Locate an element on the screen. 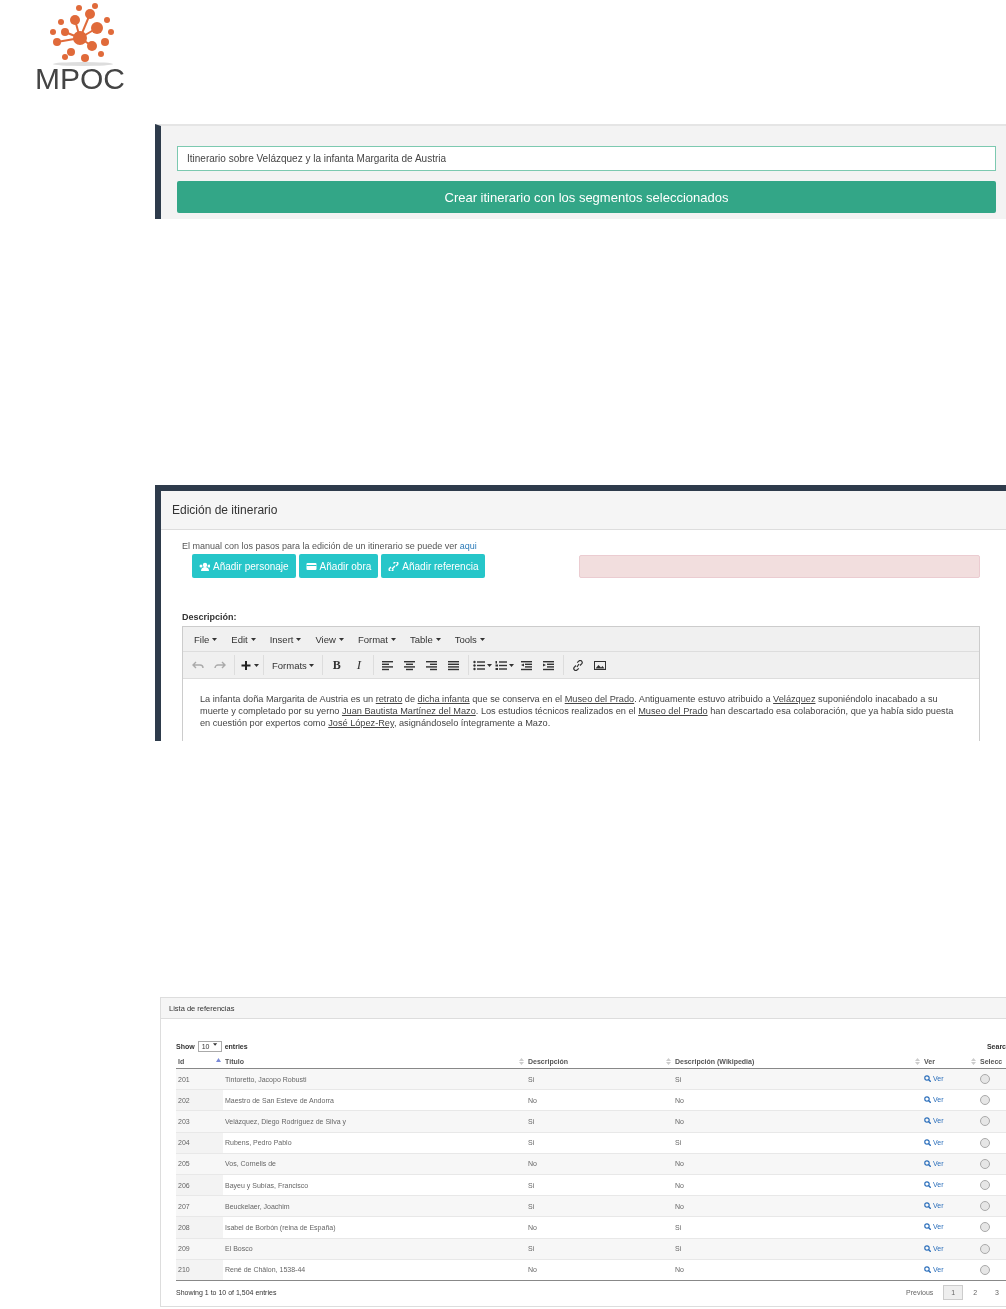 The height and width of the screenshot is (1309, 1006). link: dicha infanta is located at coordinates (443, 699).